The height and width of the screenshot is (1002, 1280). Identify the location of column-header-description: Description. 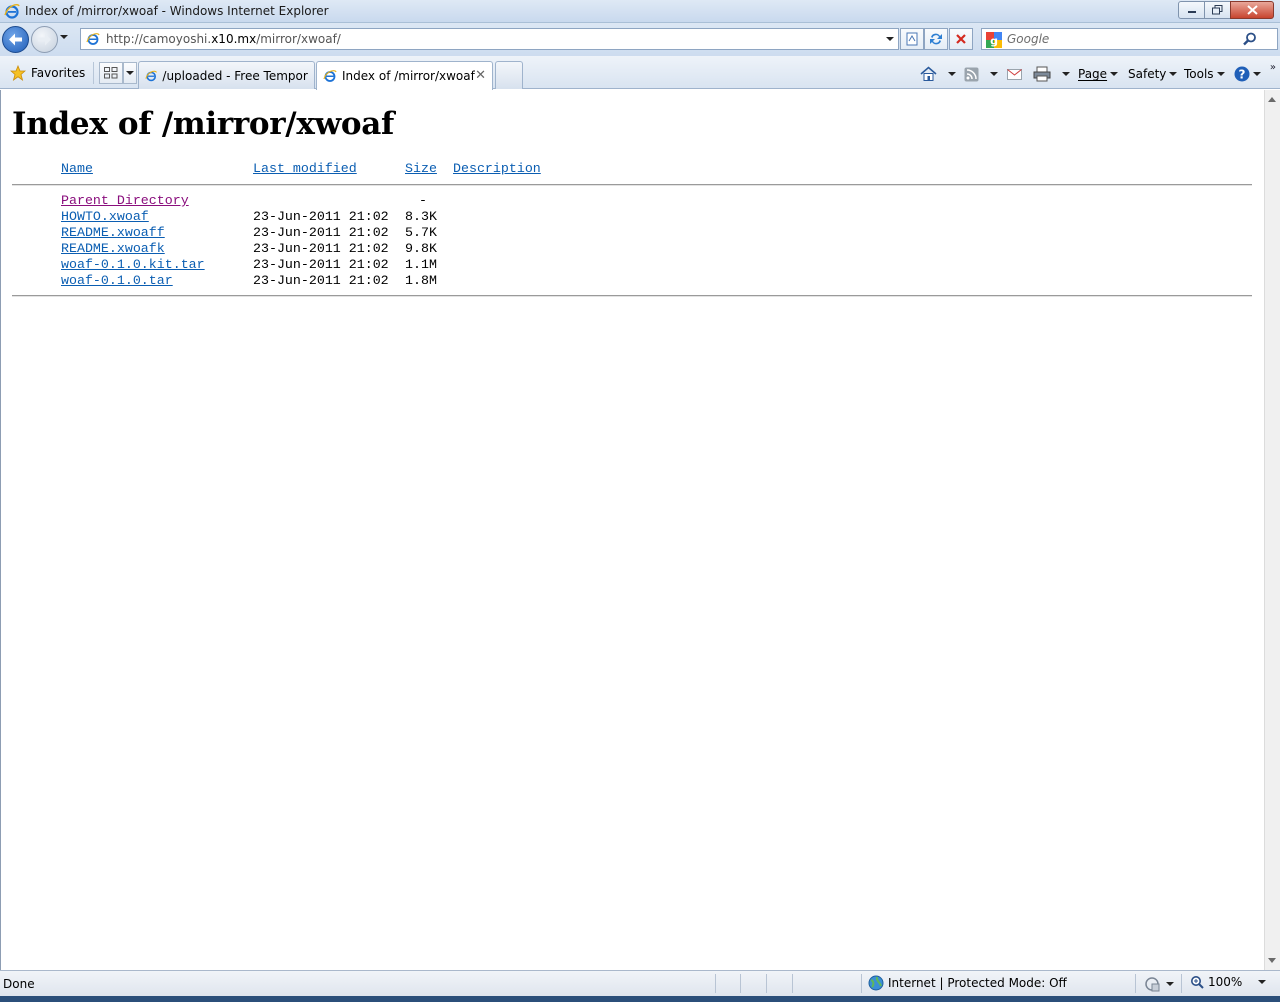
(497, 168).